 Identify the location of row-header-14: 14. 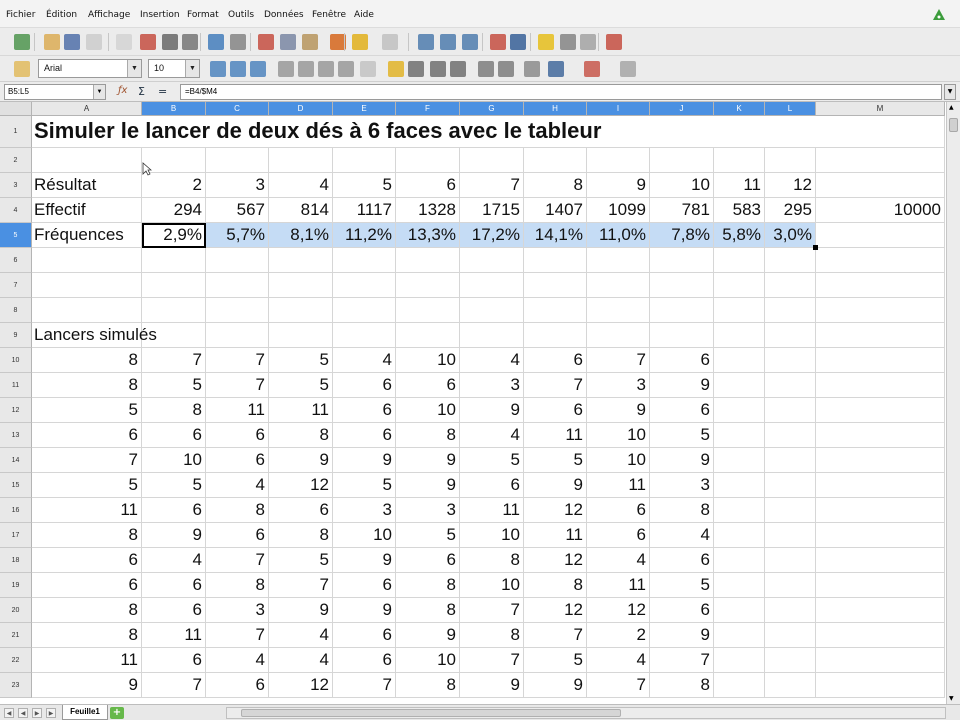
(16, 460).